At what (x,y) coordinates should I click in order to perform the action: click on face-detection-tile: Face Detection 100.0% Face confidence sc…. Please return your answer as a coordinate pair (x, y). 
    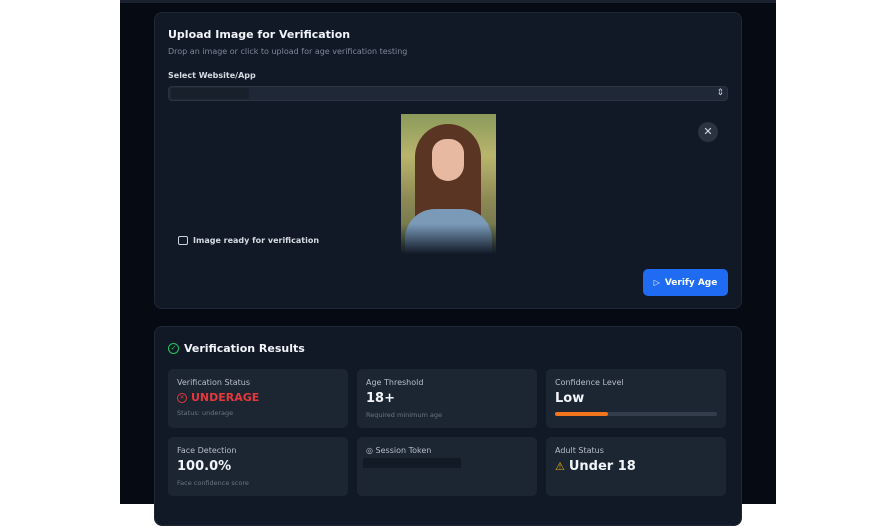
    Looking at the image, I should click on (258, 466).